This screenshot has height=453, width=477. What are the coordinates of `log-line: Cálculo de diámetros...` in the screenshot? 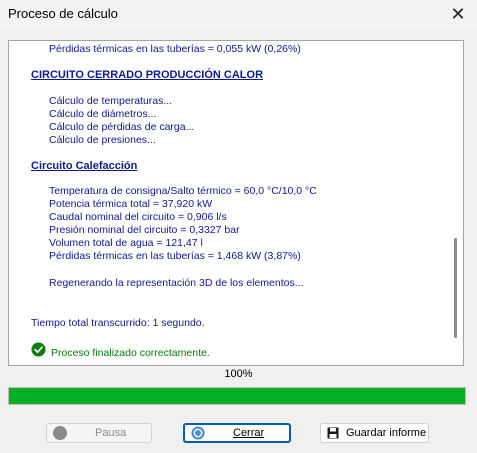 It's located at (103, 114).